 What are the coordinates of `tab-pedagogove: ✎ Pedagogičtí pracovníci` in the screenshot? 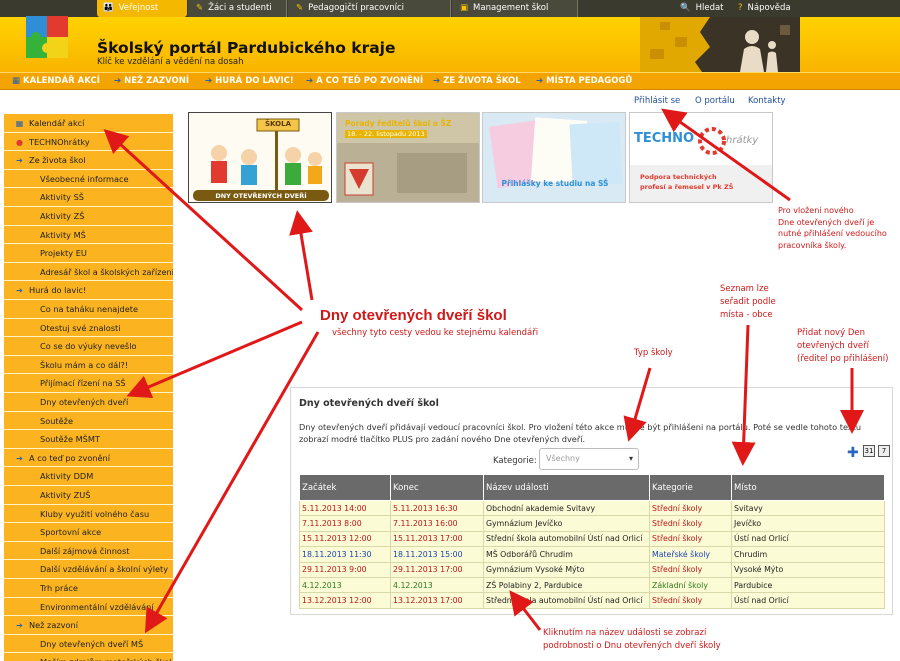 It's located at (369, 8).